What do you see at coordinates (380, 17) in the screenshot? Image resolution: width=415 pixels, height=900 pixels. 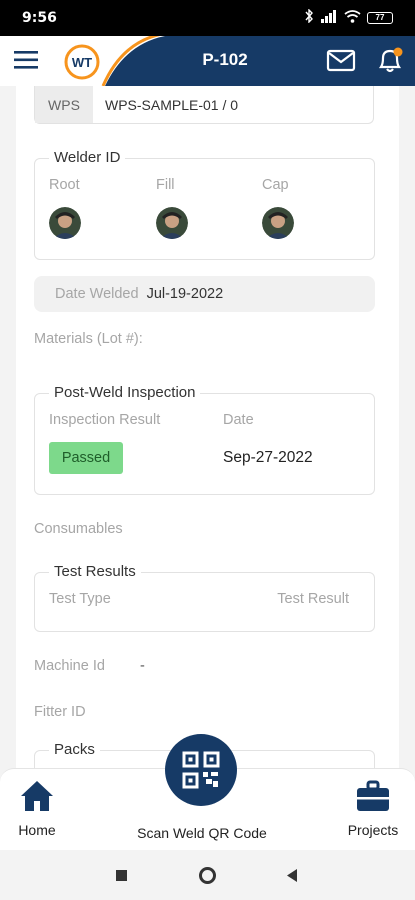 I see `battery-icon: 77` at bounding box center [380, 17].